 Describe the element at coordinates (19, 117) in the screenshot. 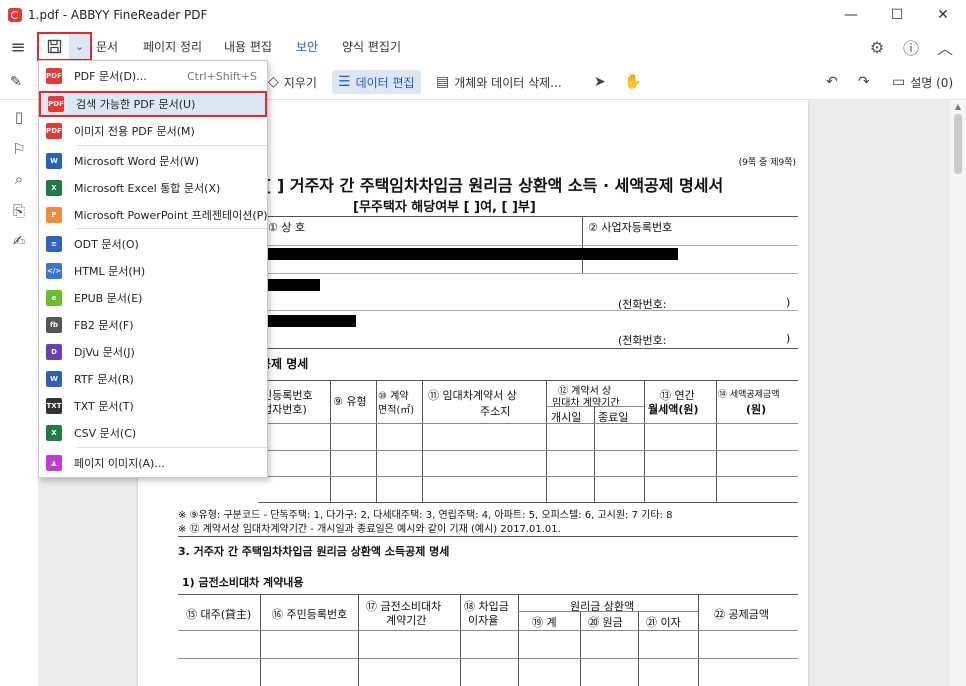

I see `pages-icon: ▯` at that location.